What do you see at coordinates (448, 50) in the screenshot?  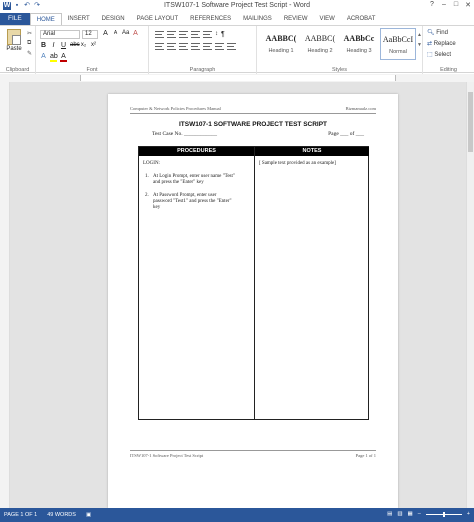 I see `editing-group: 🔍︎ Find ⇄ Replace ⬚ Select Editing` at bounding box center [448, 50].